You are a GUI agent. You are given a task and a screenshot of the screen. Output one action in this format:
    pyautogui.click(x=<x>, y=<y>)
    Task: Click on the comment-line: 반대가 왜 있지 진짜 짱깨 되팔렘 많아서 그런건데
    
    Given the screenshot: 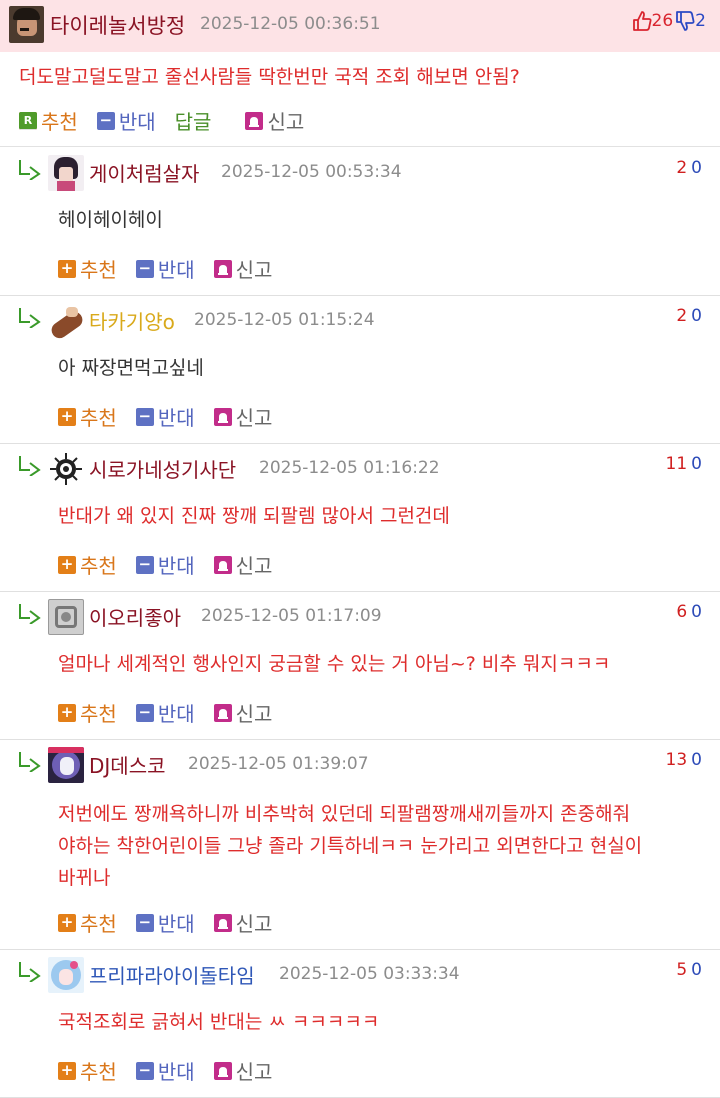 What is the action you would take?
    pyautogui.click(x=254, y=516)
    